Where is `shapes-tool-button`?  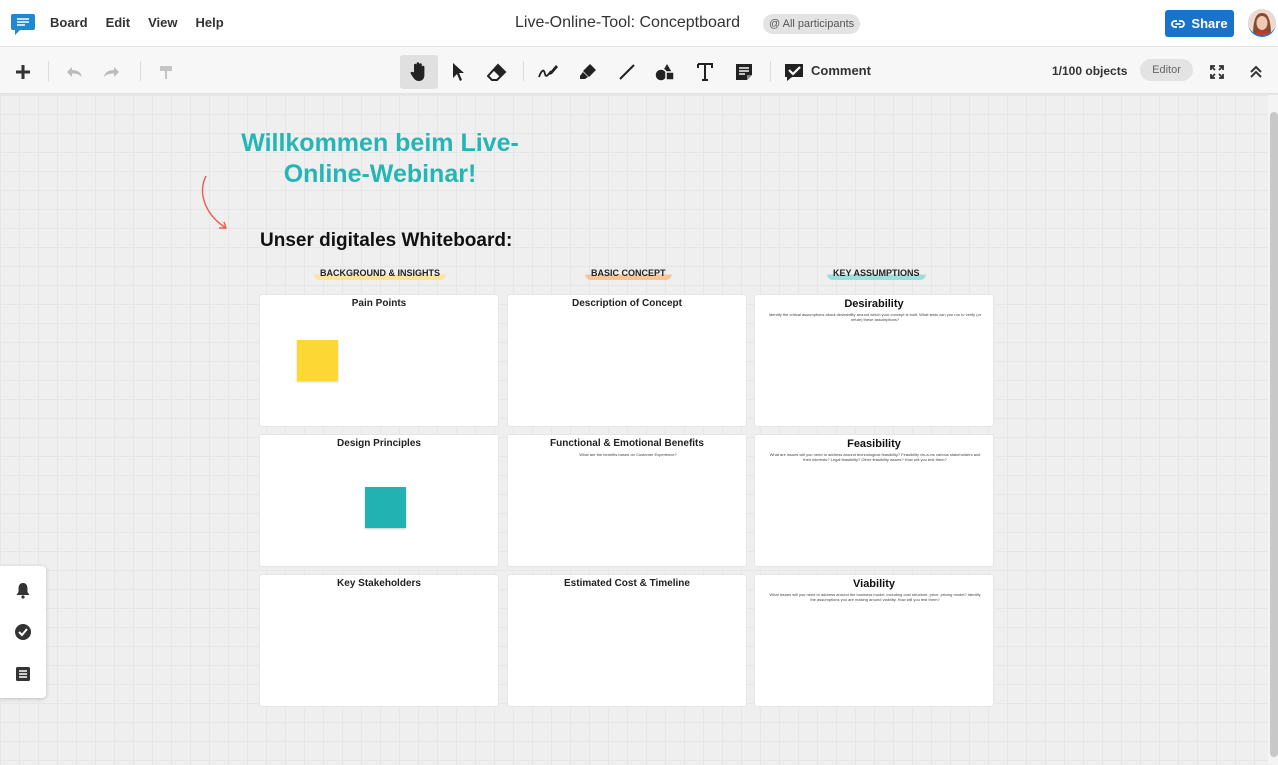
shapes-tool-button is located at coordinates (665, 72).